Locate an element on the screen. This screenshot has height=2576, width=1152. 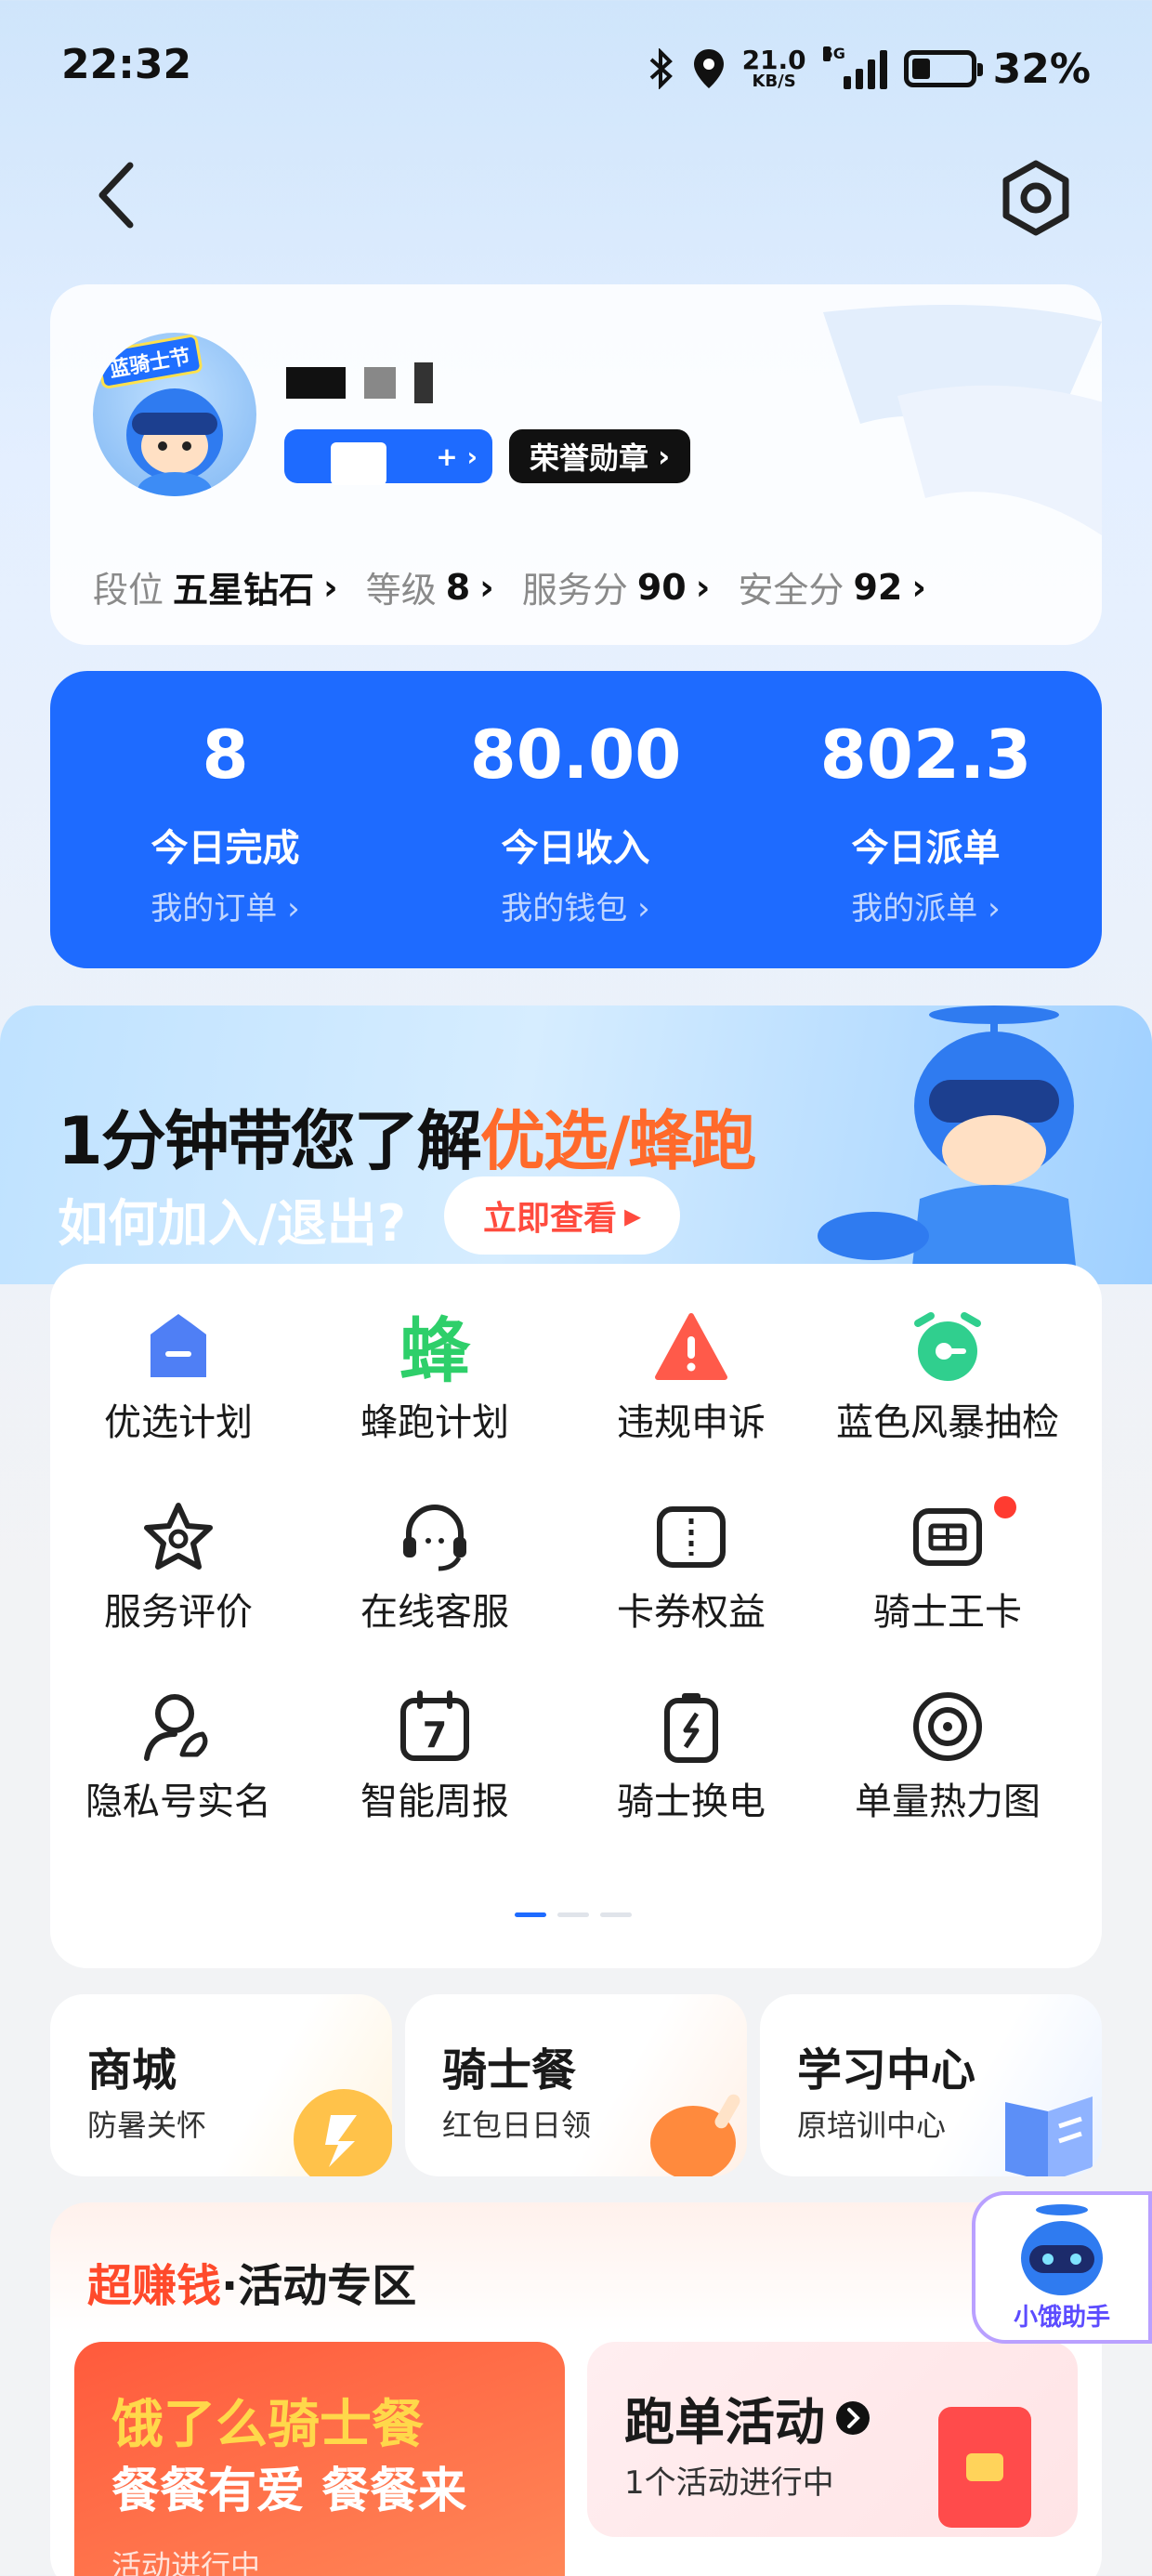
grid-item-blue-storm-check: 蓝色风暴抽检 is located at coordinates (947, 1357).